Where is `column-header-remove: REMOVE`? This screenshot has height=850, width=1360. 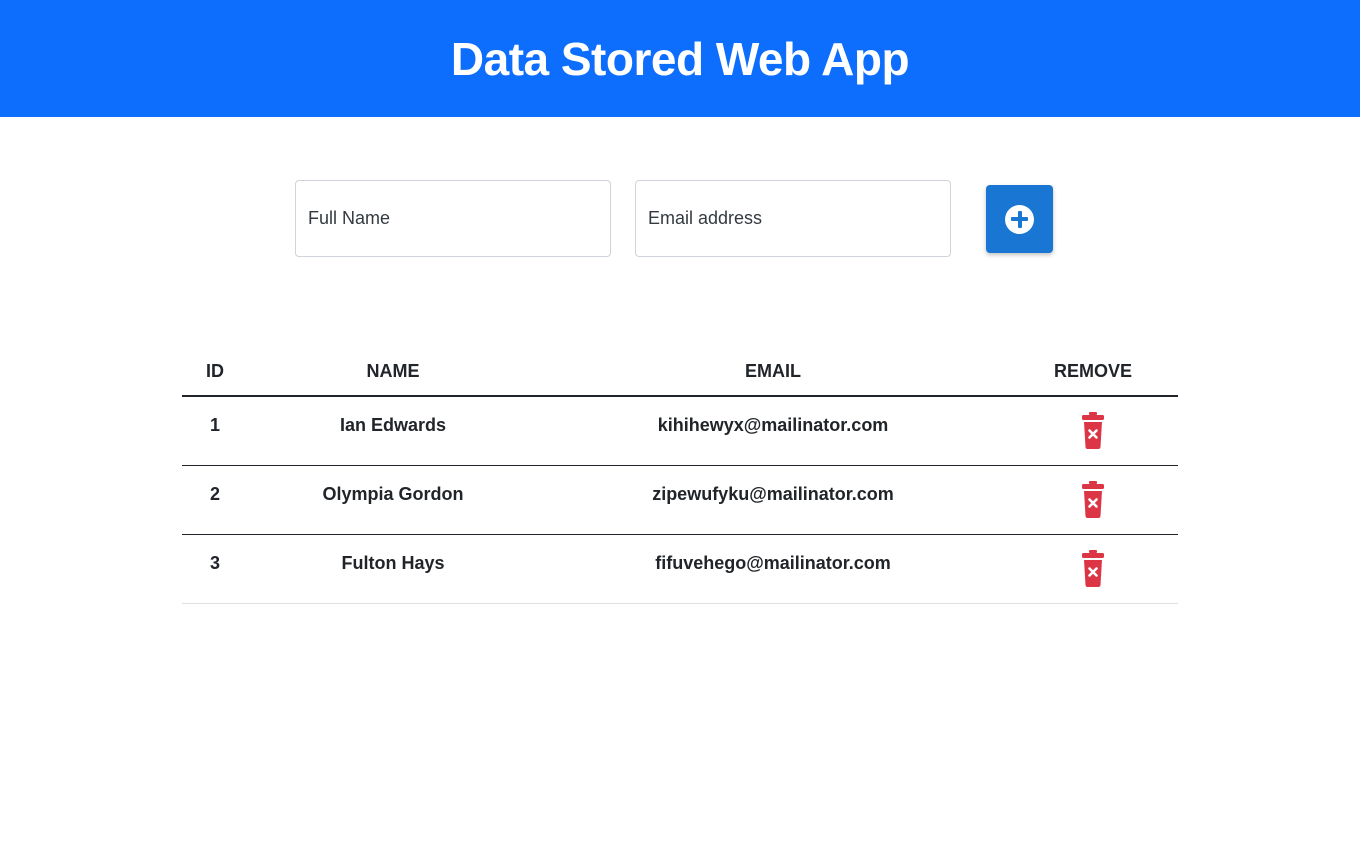
column-header-remove: REMOVE is located at coordinates (1093, 370).